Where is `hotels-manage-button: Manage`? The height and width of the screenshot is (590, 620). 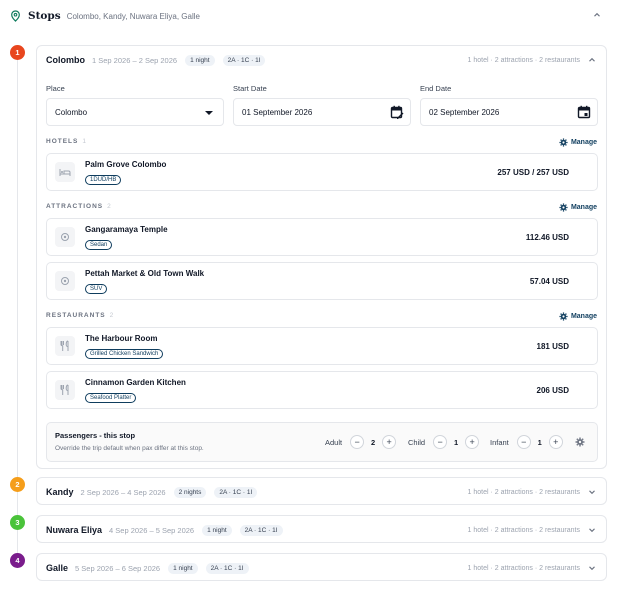
hotels-manage-button: Manage is located at coordinates (578, 142).